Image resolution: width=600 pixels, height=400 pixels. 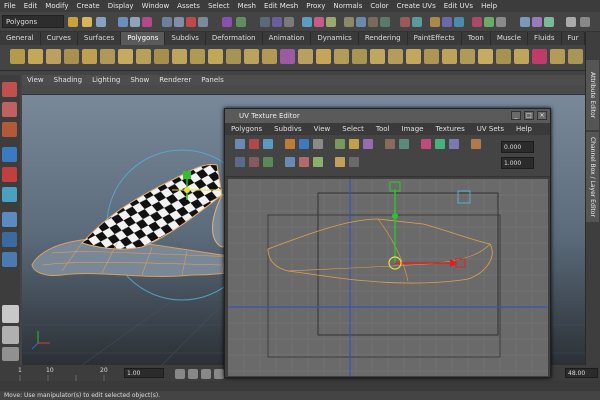 I want to click on ipr-render-icon, so click(x=477, y=22).